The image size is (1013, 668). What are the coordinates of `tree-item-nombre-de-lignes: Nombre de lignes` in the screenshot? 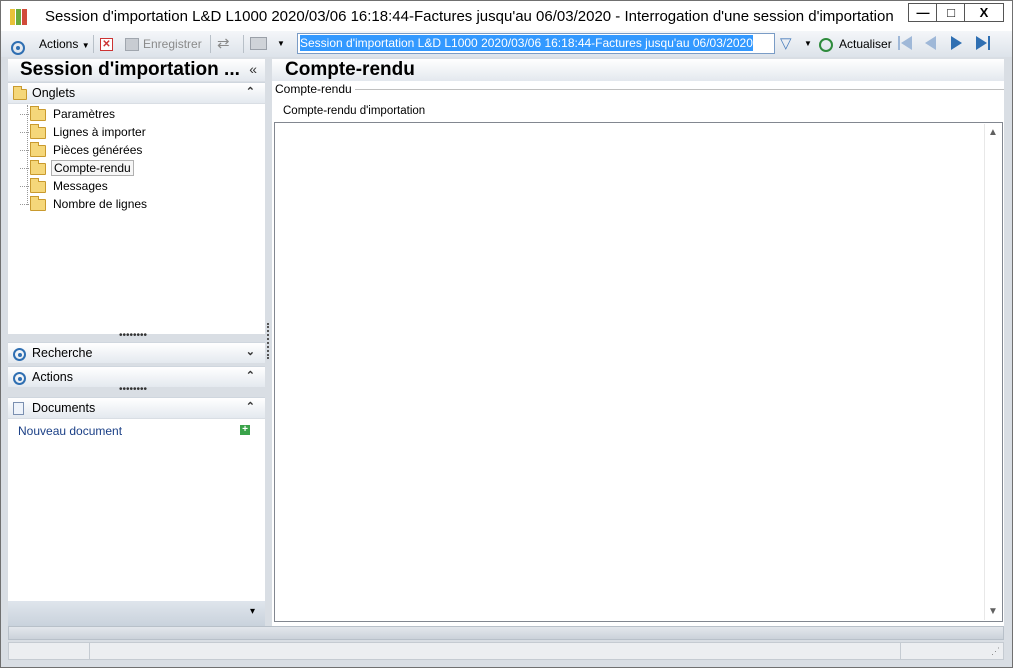 It's located at (84, 204).